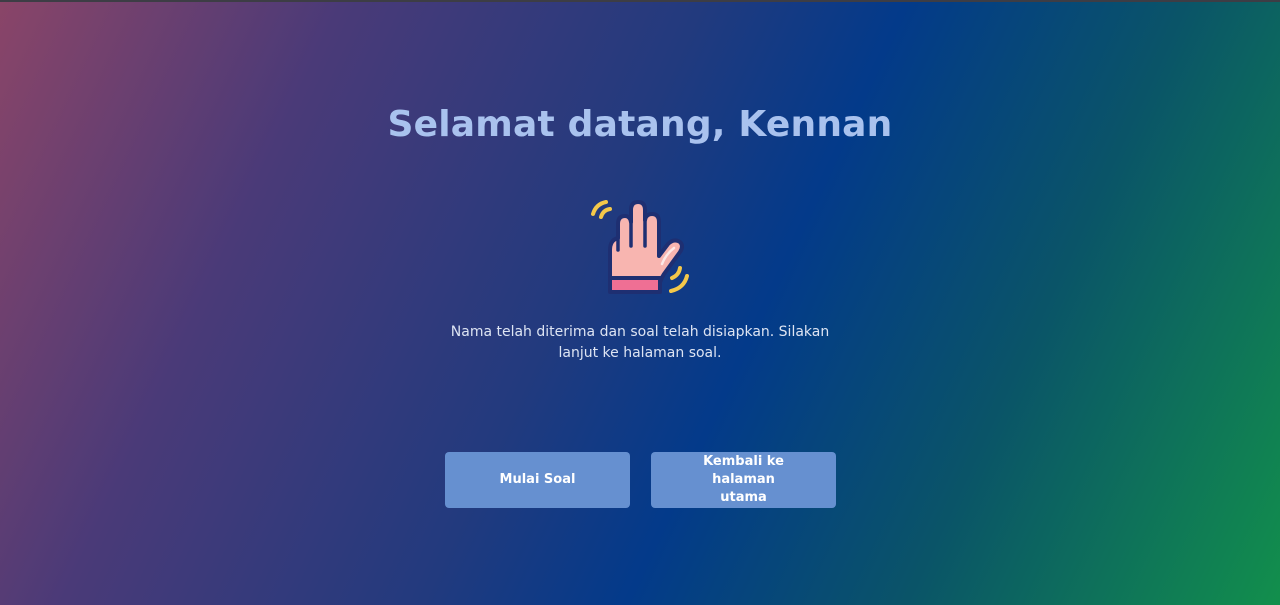 The height and width of the screenshot is (605, 1280). I want to click on window-top-border, so click(640, 1).